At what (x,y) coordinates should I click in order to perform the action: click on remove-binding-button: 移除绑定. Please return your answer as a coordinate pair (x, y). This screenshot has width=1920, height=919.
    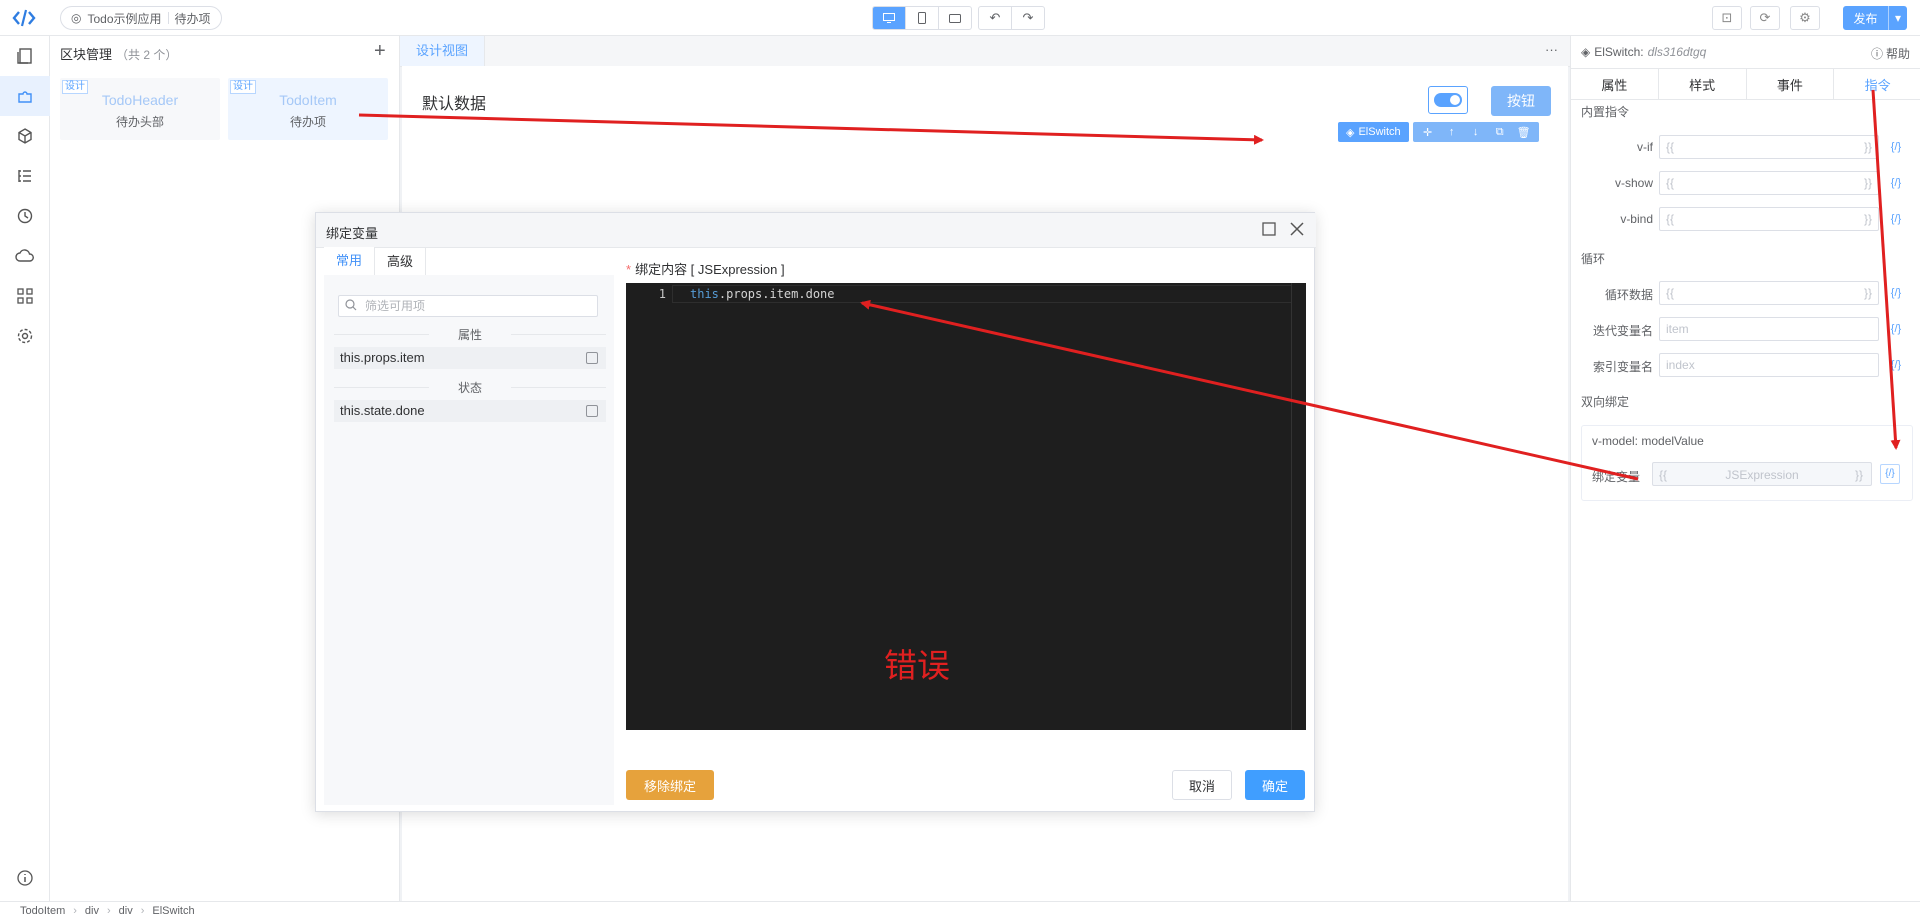
    Looking at the image, I should click on (670, 785).